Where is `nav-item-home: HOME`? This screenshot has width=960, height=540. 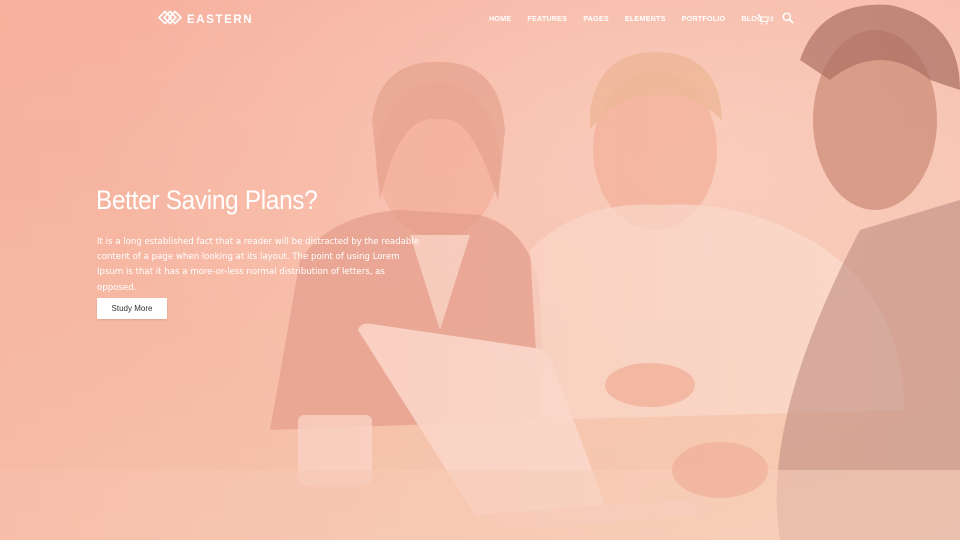 nav-item-home: HOME is located at coordinates (500, 18).